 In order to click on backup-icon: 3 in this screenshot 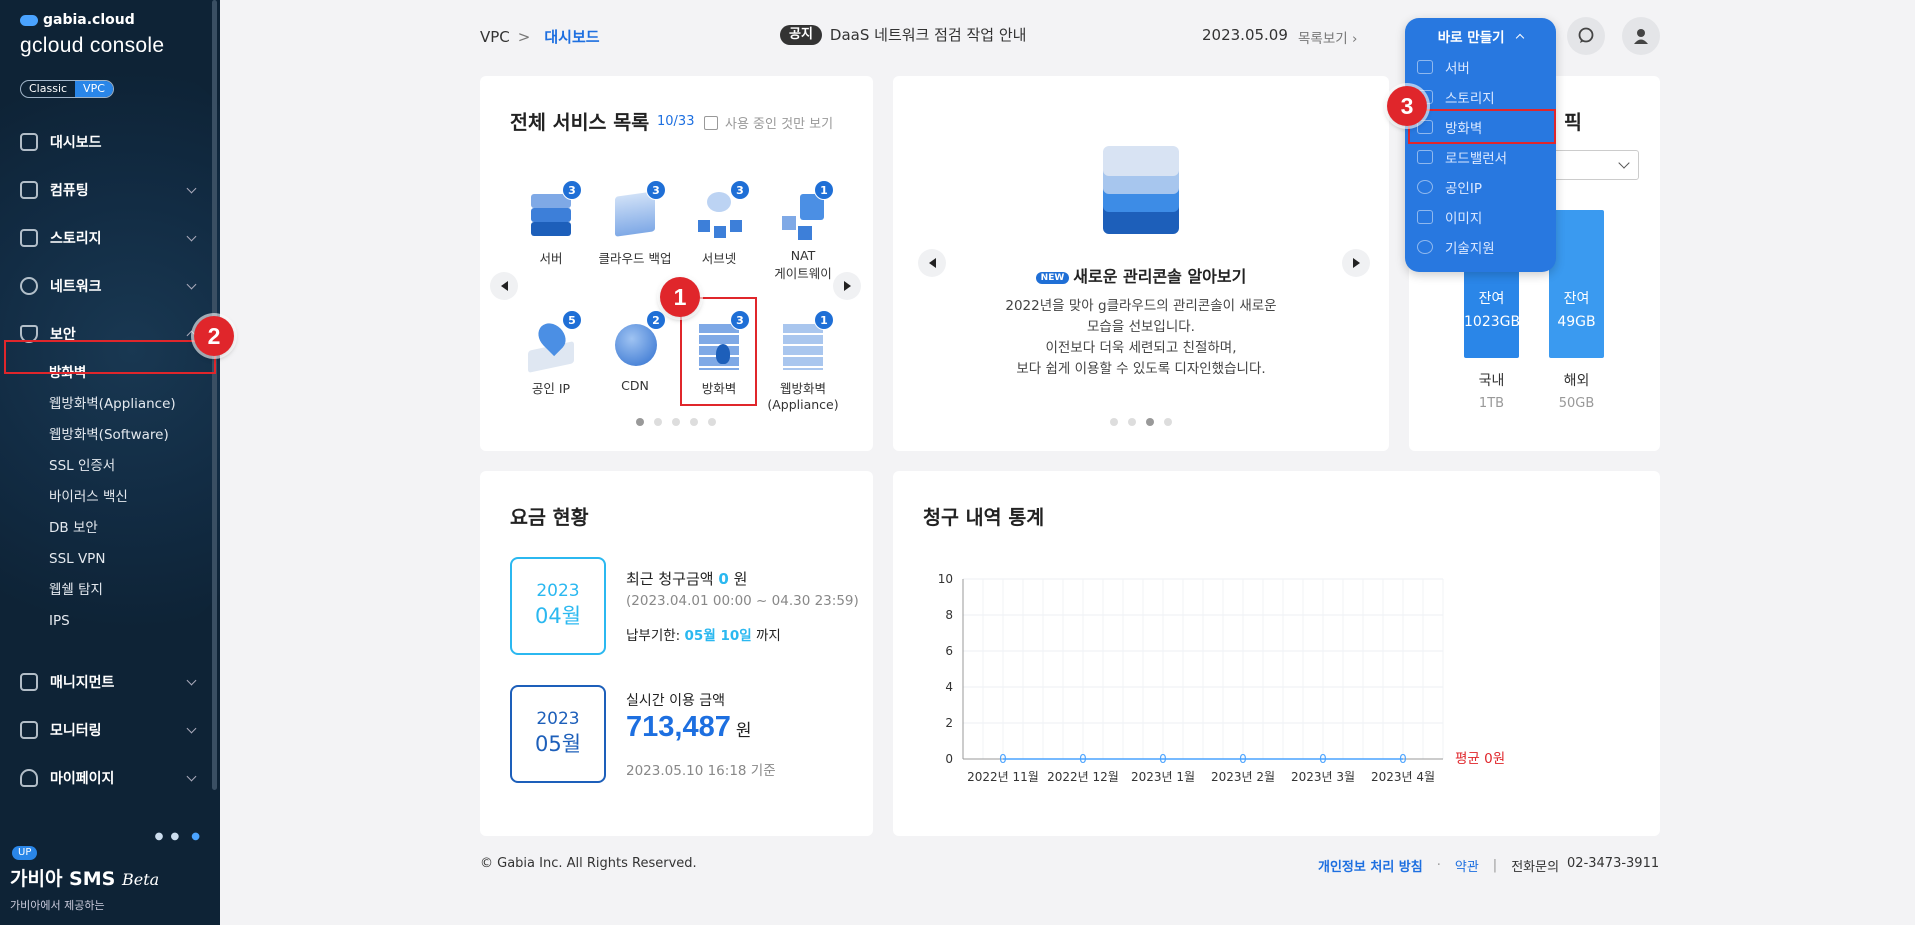, I will do `click(638, 212)`.